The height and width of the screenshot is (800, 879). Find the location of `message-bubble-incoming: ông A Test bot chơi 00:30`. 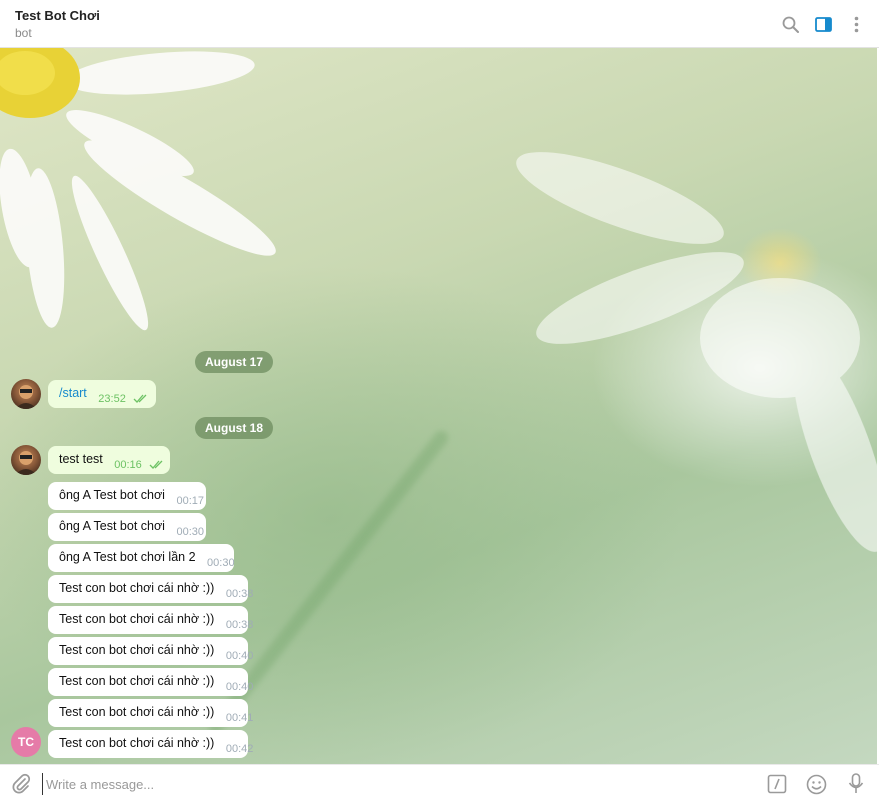

message-bubble-incoming: ông A Test bot chơi 00:30 is located at coordinates (127, 527).